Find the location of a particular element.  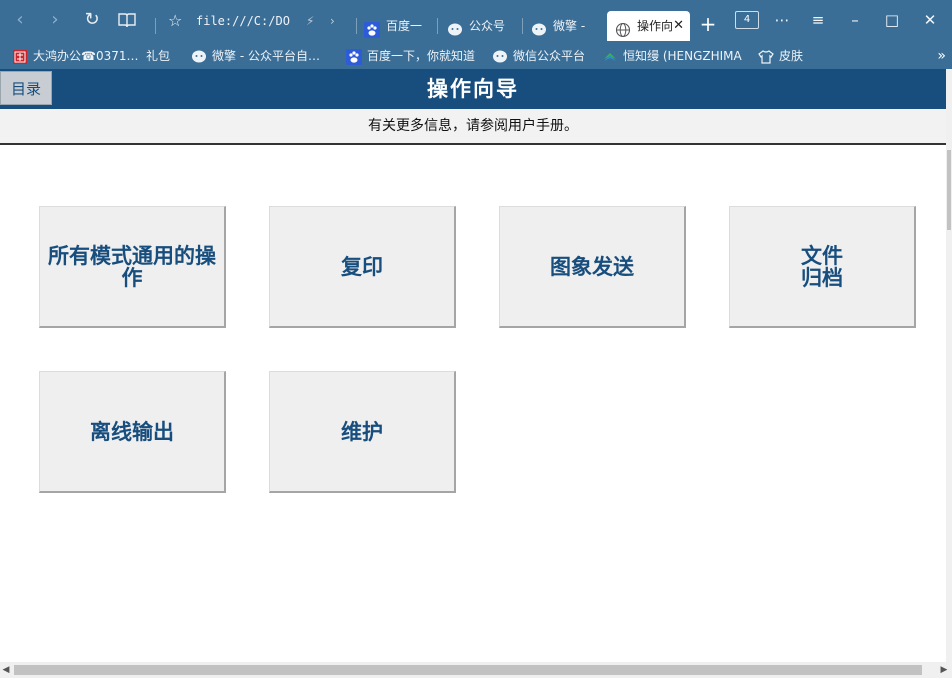

double-chevron-icon: » is located at coordinates (941, 56).